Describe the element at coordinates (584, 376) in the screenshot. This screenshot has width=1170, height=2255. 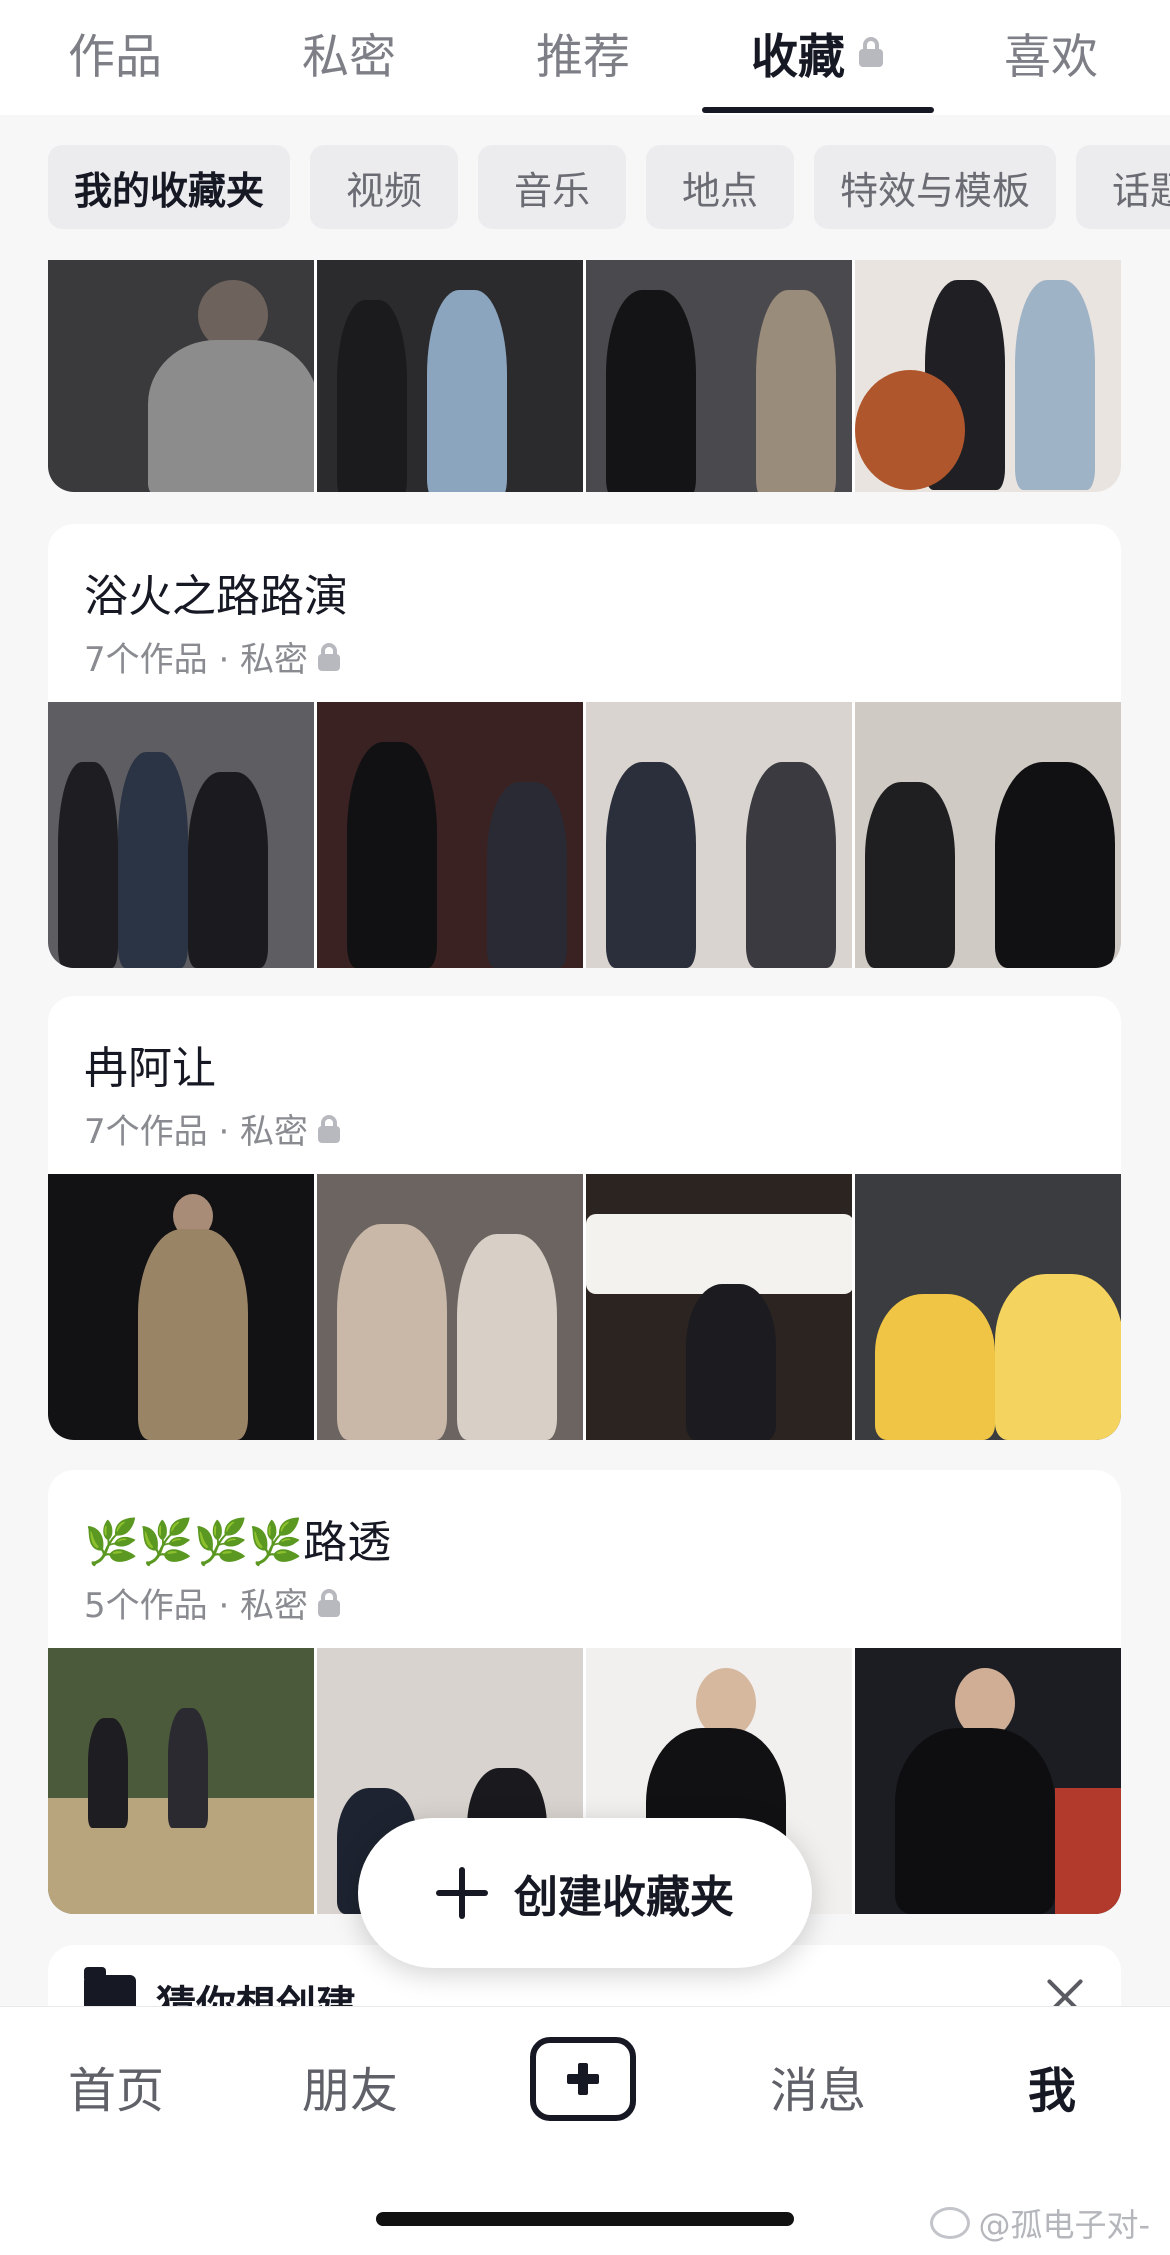
I see `collection-card-partial` at that location.